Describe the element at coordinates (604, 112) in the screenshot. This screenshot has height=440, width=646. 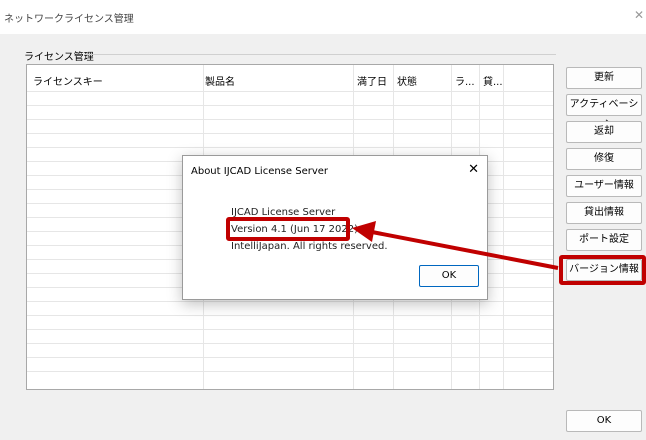
I see `activation-button: アクティベーション` at that location.